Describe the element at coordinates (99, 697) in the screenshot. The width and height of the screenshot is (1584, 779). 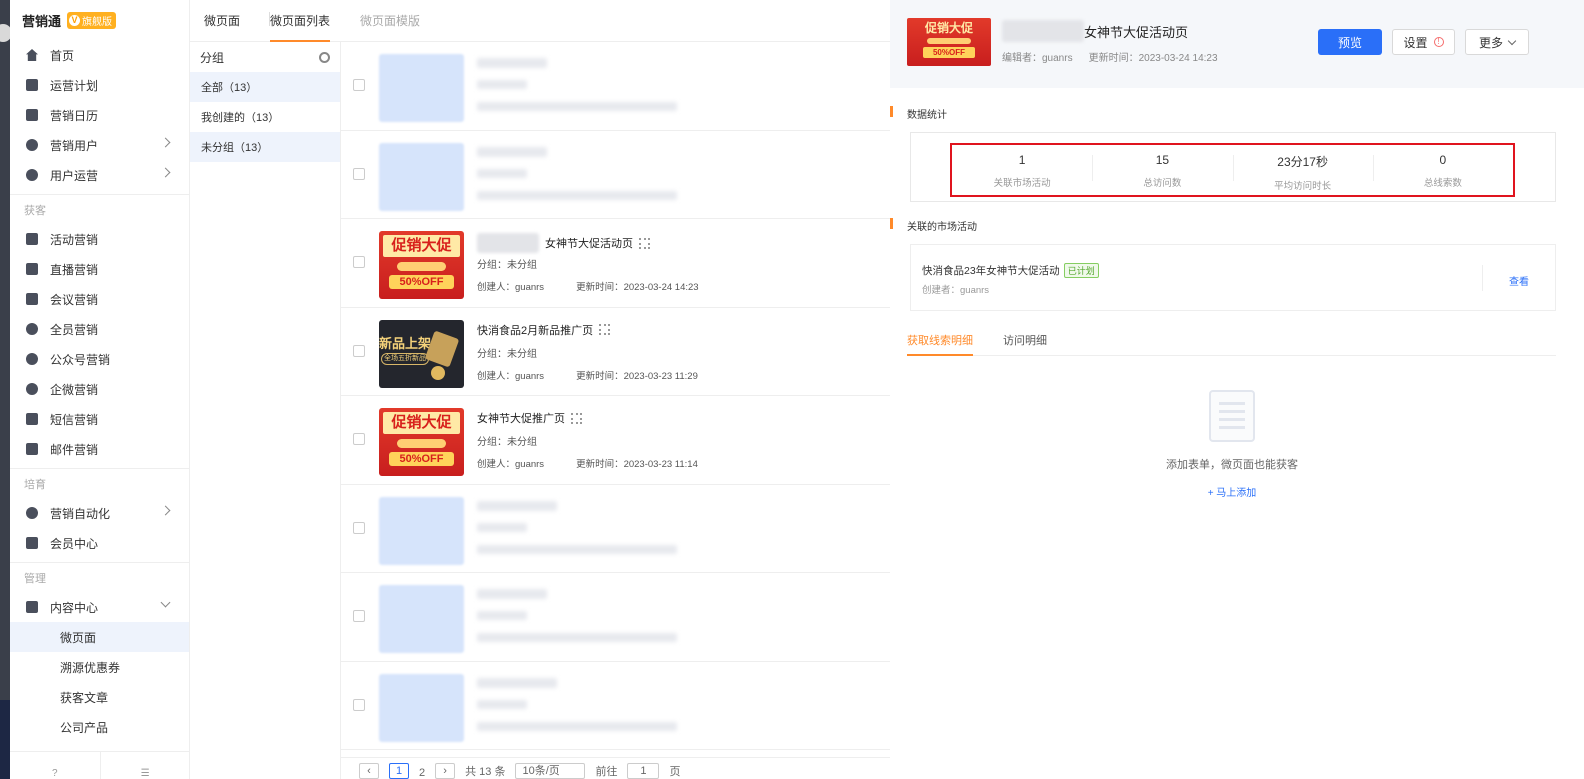
I see `sidebar-subitem-article: 获客文章` at that location.